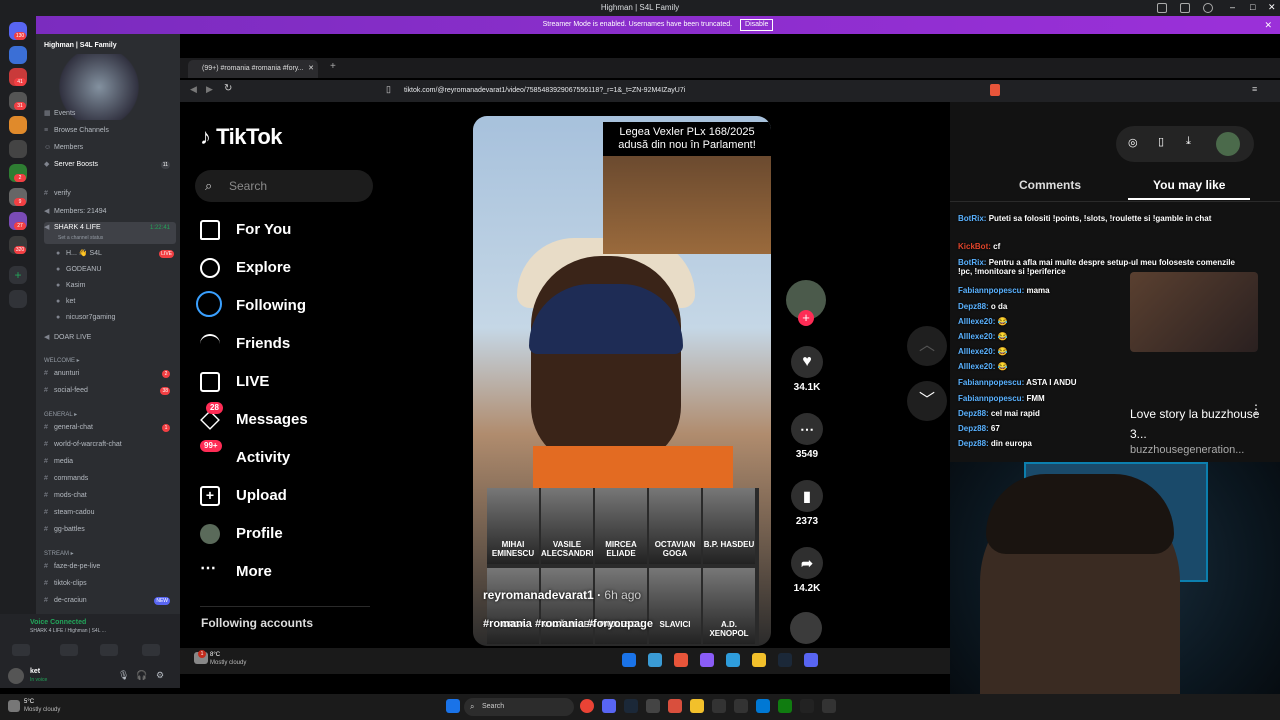 This screenshot has width=1280, height=720. What do you see at coordinates (1208, 8) in the screenshot?
I see `help-icon` at bounding box center [1208, 8].